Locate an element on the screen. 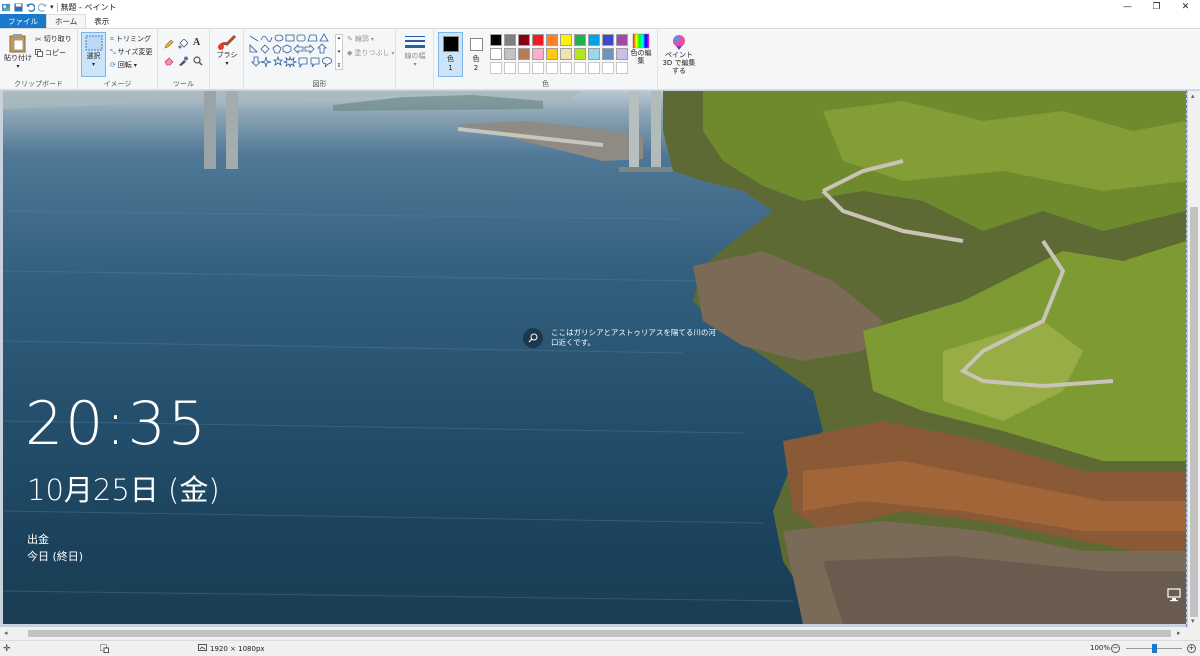 This screenshot has height=656, width=1200. vertical-scrollbar: ▴ ▾ is located at coordinates (1194, 359).